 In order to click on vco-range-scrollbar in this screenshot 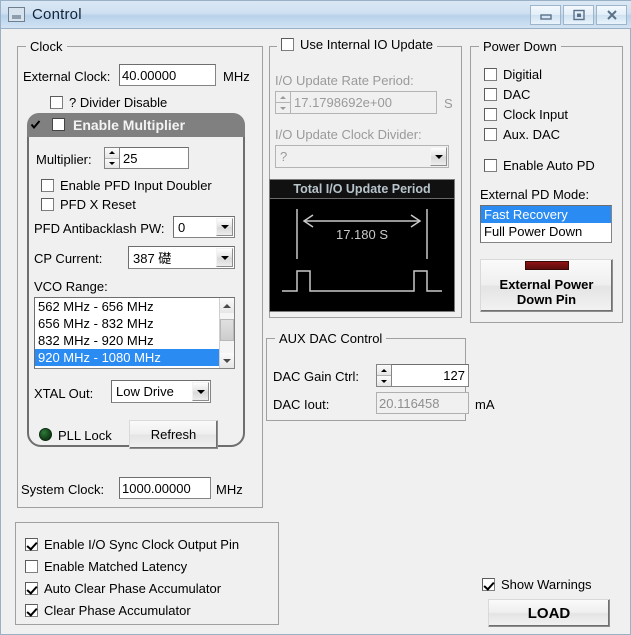, I will do `click(226, 333)`.